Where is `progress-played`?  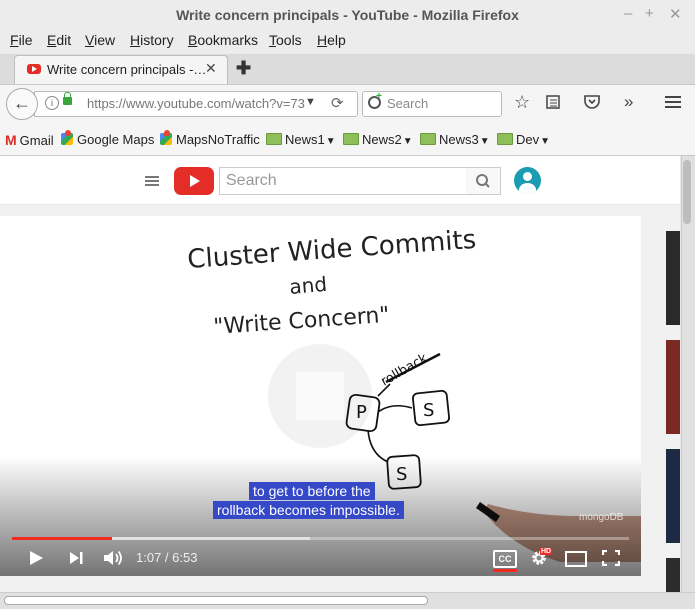 progress-played is located at coordinates (62, 538).